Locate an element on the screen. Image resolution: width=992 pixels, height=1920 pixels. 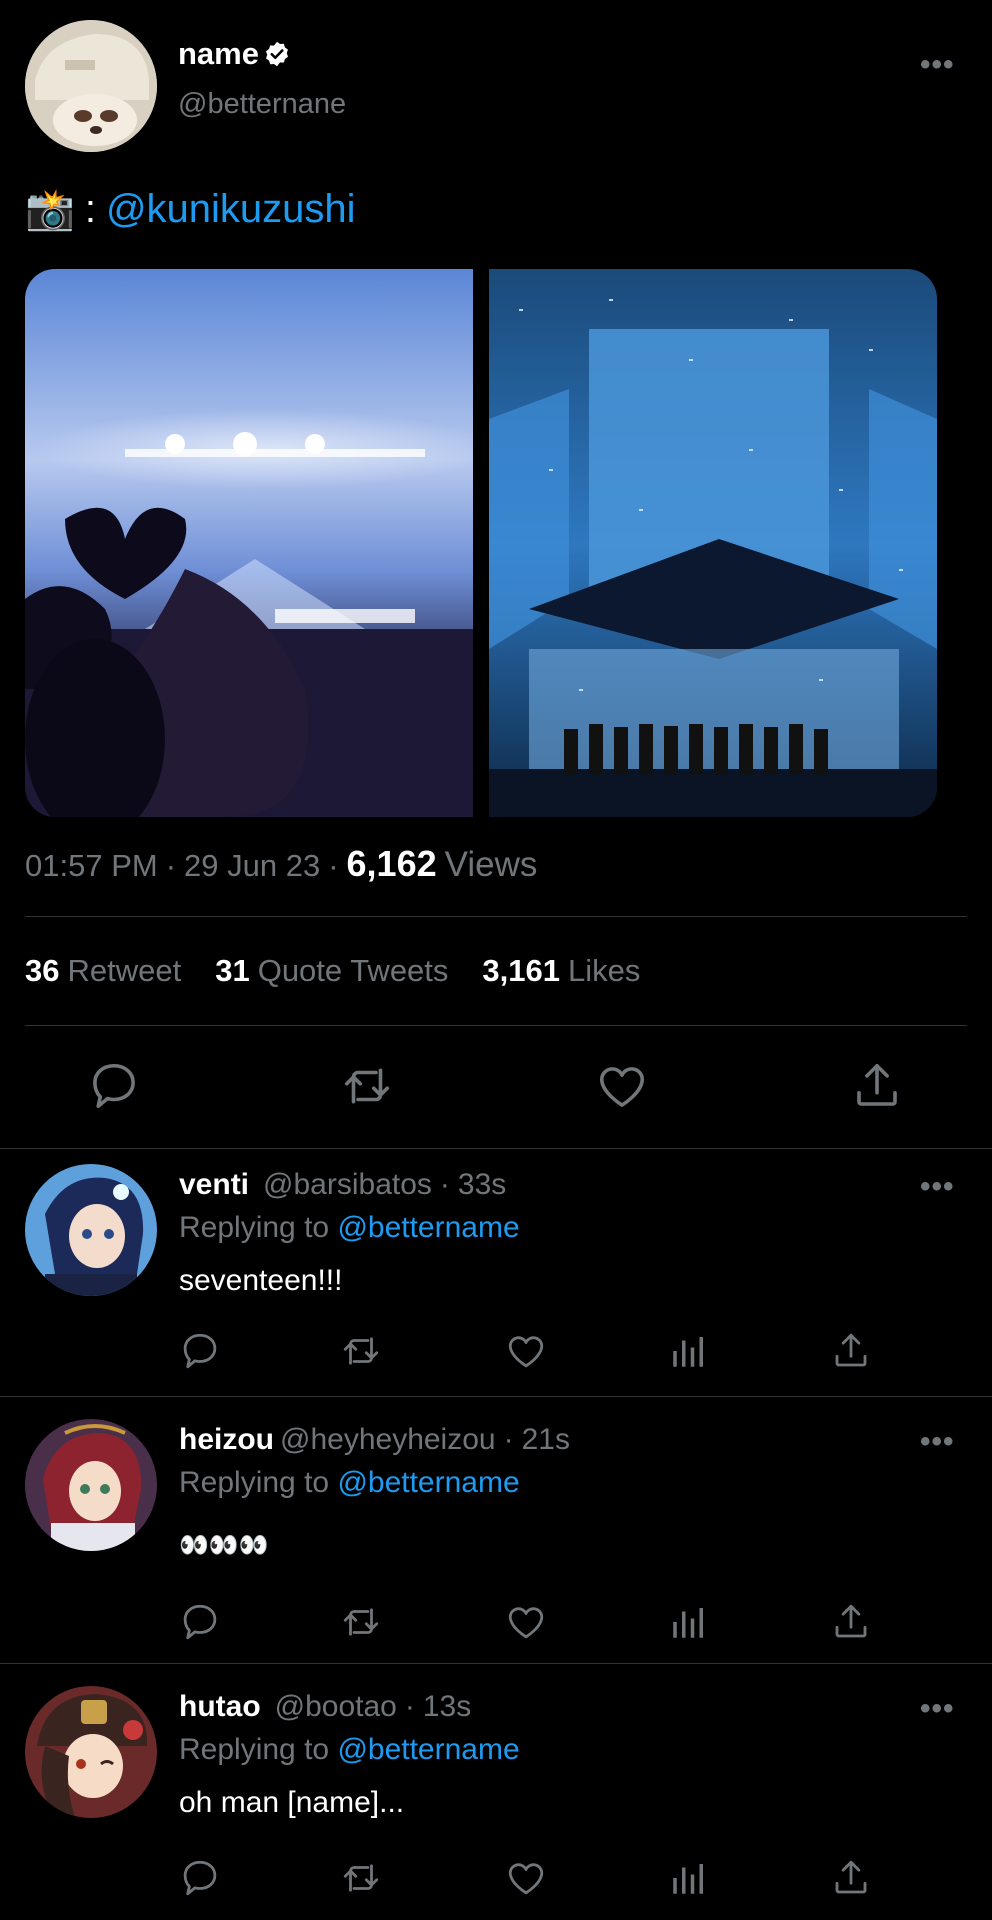
reply-text: seventeen!!! is located at coordinates (261, 1280).